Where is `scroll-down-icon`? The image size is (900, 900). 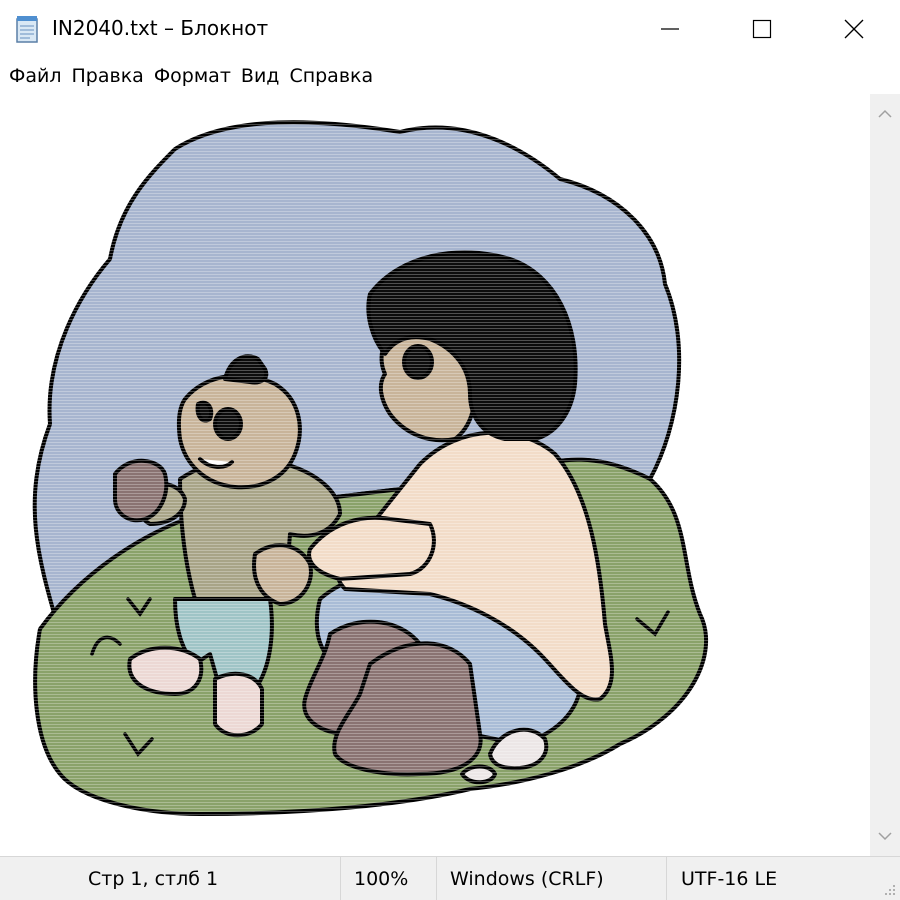 scroll-down-icon is located at coordinates (885, 836).